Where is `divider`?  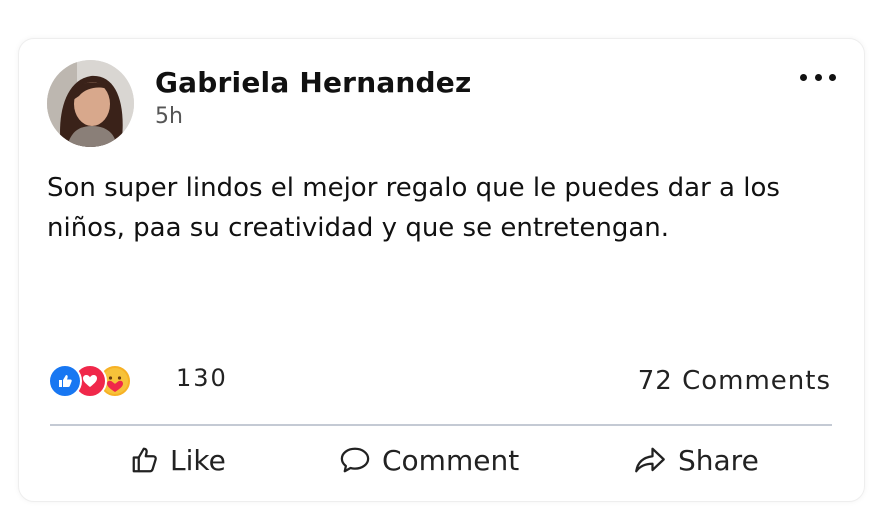 divider is located at coordinates (441, 425).